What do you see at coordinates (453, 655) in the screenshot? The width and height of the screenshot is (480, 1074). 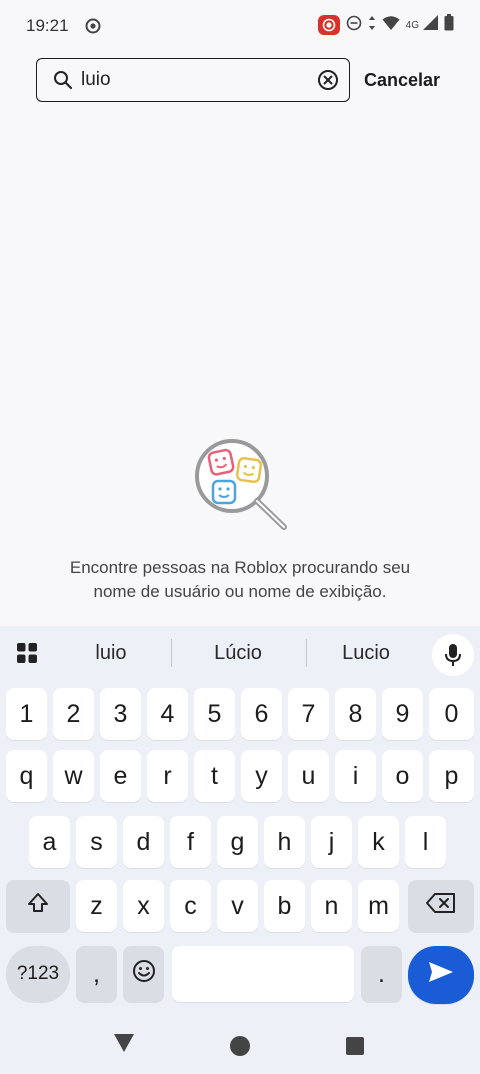 I see `microphone-icon` at bounding box center [453, 655].